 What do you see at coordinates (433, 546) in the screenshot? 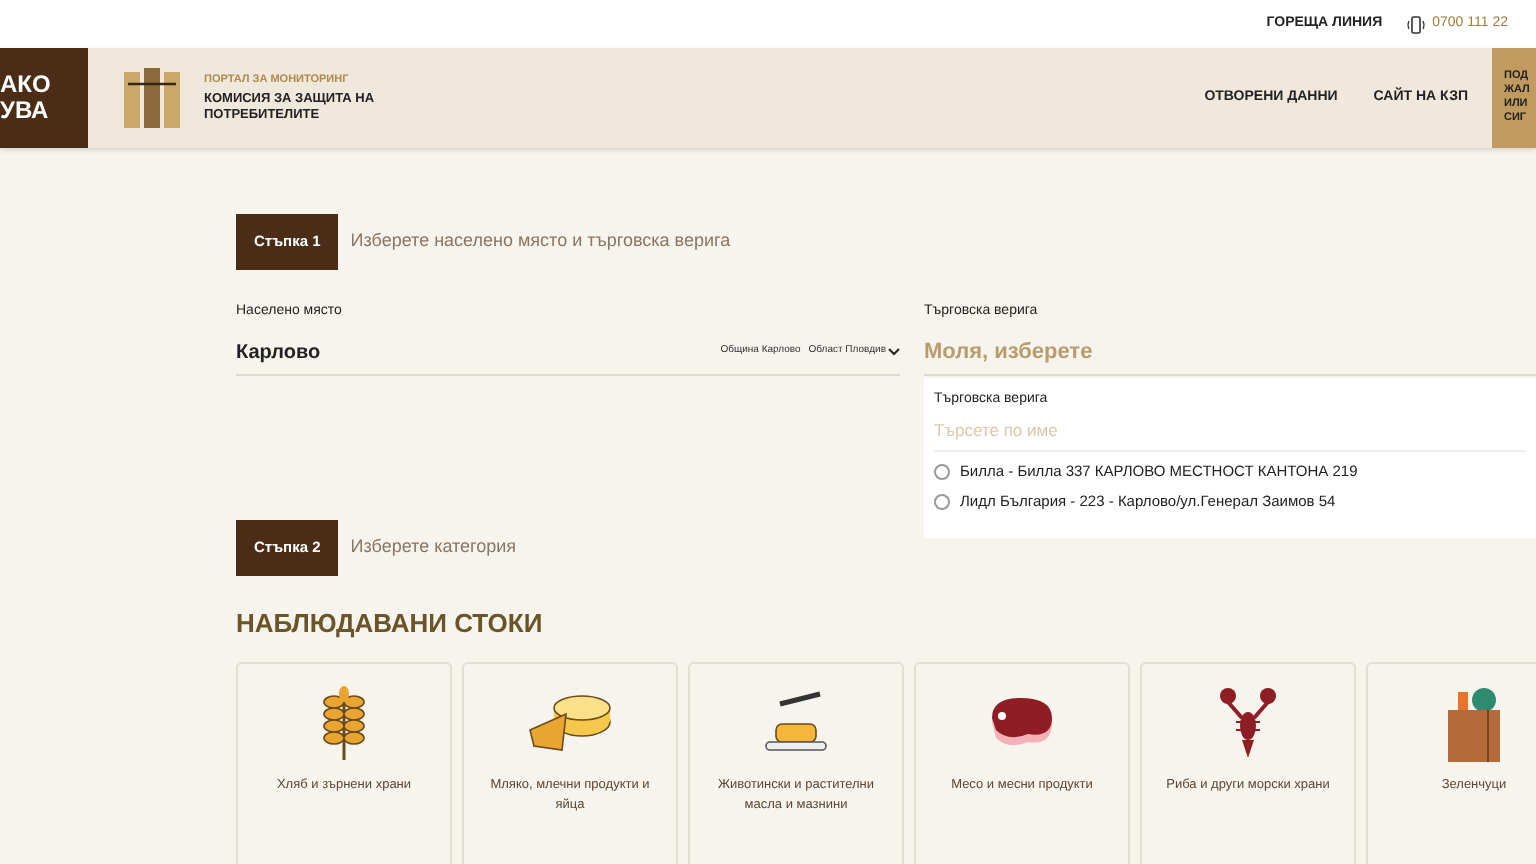
I see `step-title: Изберете категория` at bounding box center [433, 546].